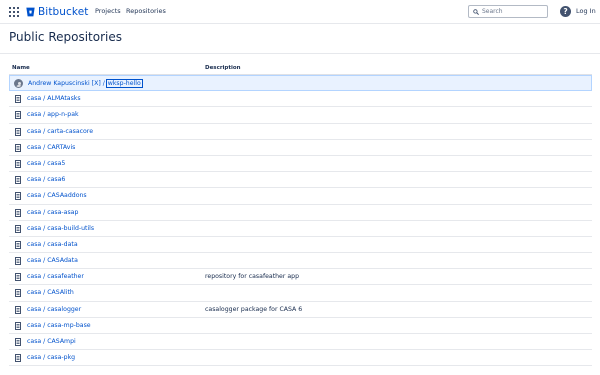 The height and width of the screenshot is (375, 600). Describe the element at coordinates (51, 341) in the screenshot. I see `repository-link: casa / CASAmpi` at that location.